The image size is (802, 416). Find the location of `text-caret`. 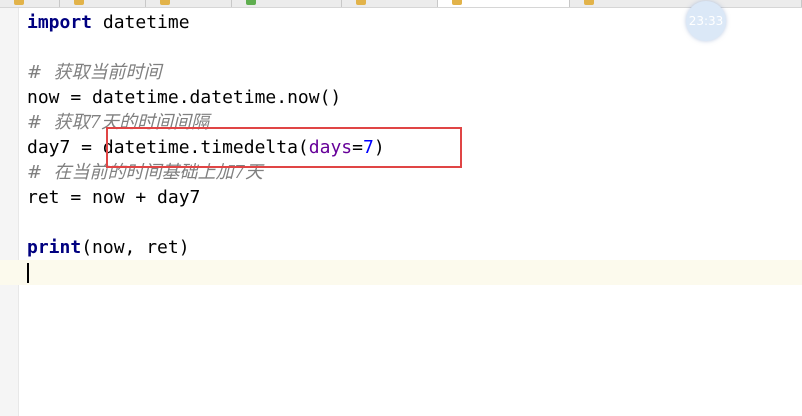

text-caret is located at coordinates (28, 273).